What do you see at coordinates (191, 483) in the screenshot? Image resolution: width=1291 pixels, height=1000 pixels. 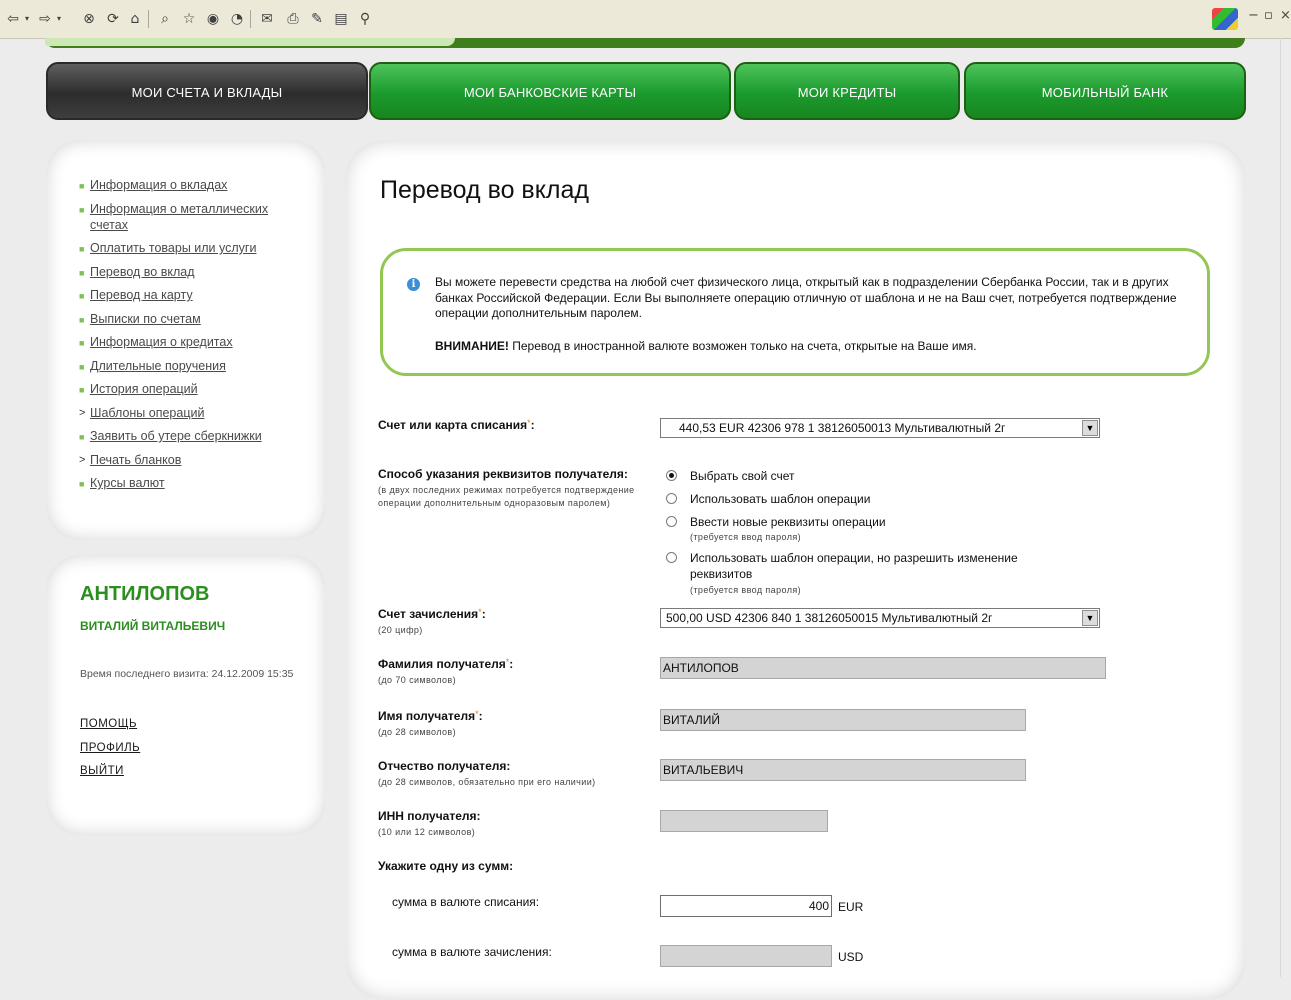 I see `sidebar-item-exchange-rates: ■ Курсы валют` at bounding box center [191, 483].